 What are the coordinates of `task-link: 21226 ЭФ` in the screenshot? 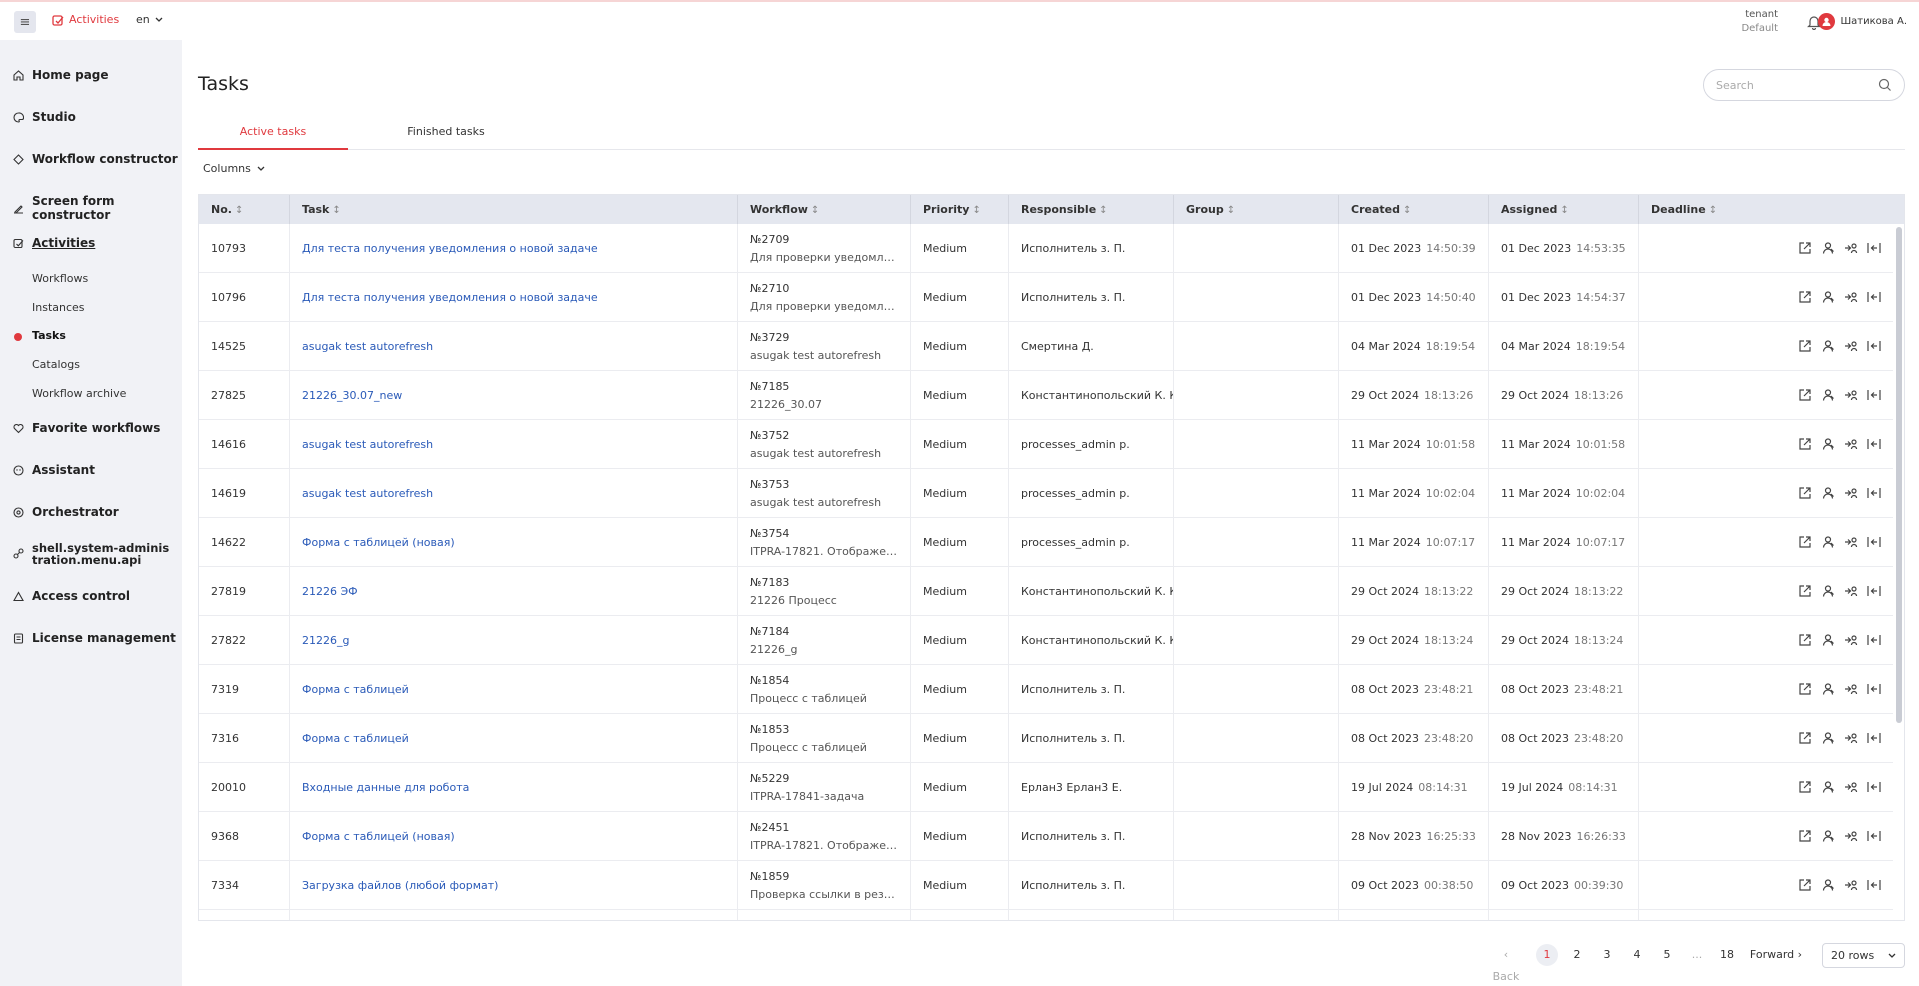 It's located at (519, 591).